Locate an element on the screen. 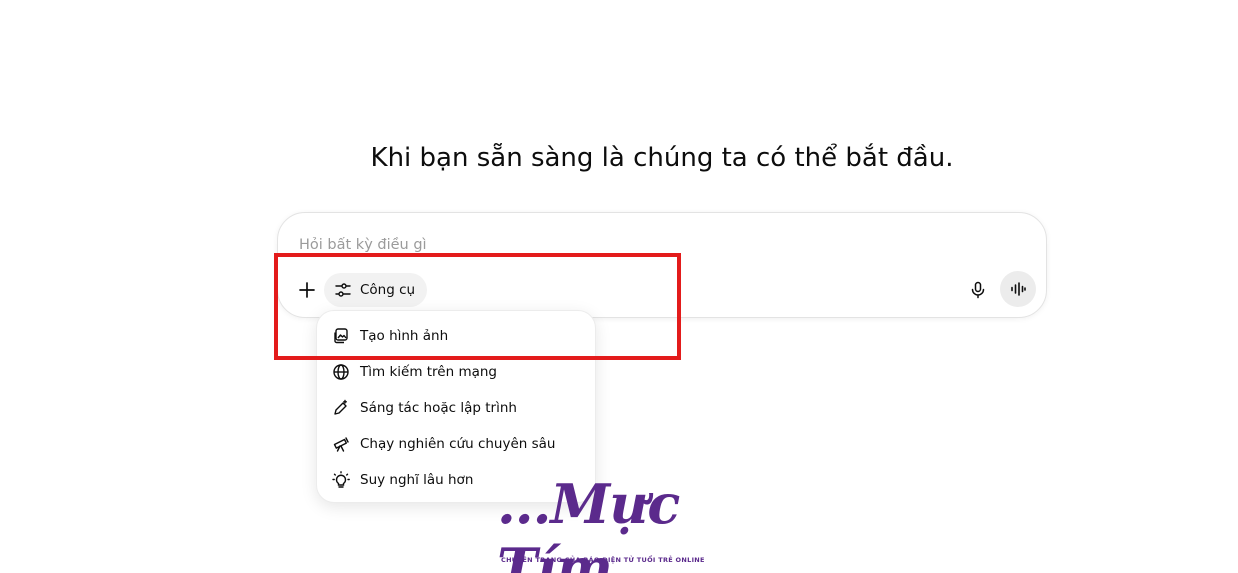  menu-item-label: Chạy nghiên cứu chuyên sâu is located at coordinates (458, 444).